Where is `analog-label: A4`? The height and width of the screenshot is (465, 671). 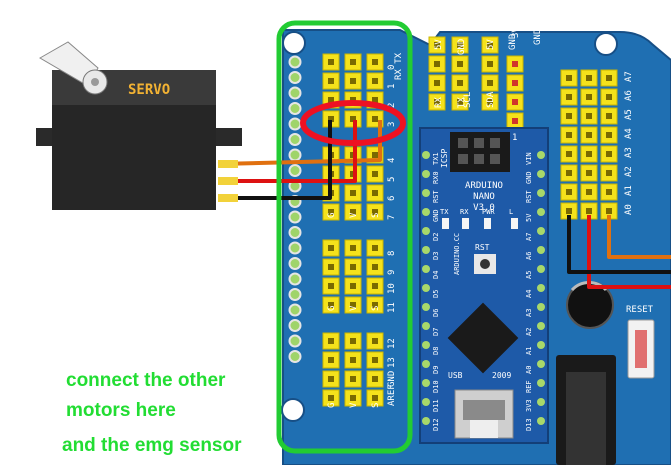
analog-label: A4 is located at coordinates (629, 133).